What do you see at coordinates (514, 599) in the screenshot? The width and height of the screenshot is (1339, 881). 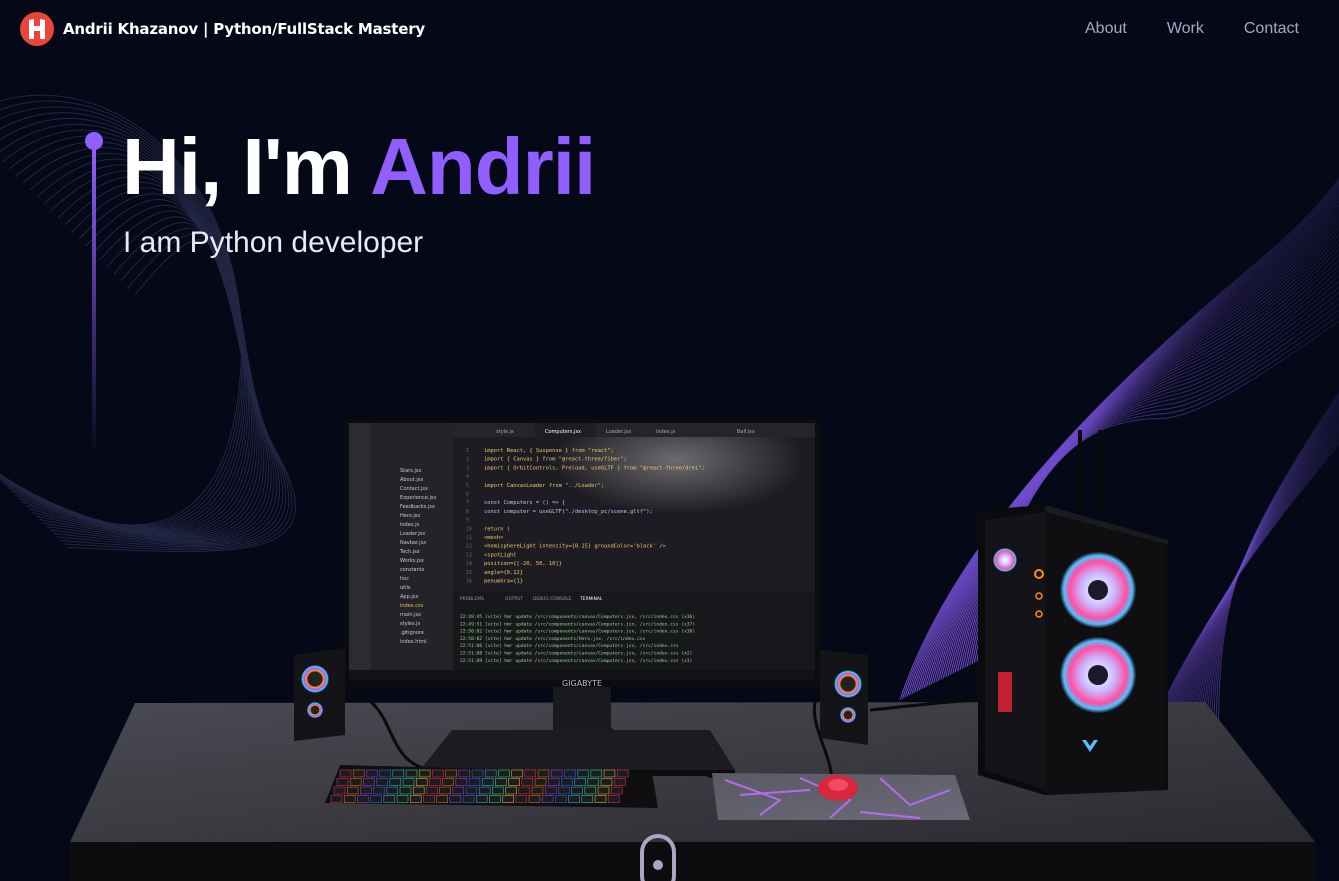 I see `terminal-tab: OUTPUT` at bounding box center [514, 599].